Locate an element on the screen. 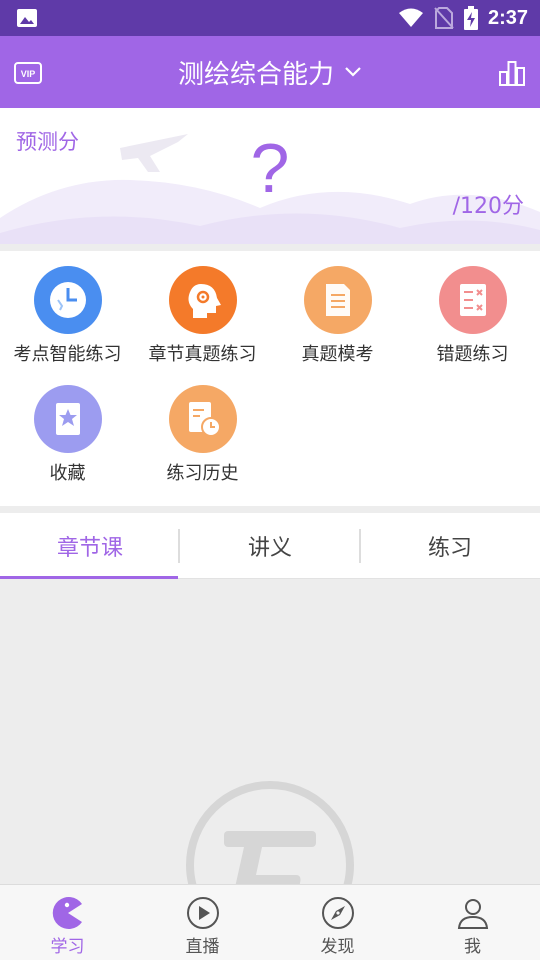 This screenshot has height=960, width=540. head-gear-icon is located at coordinates (202, 300).